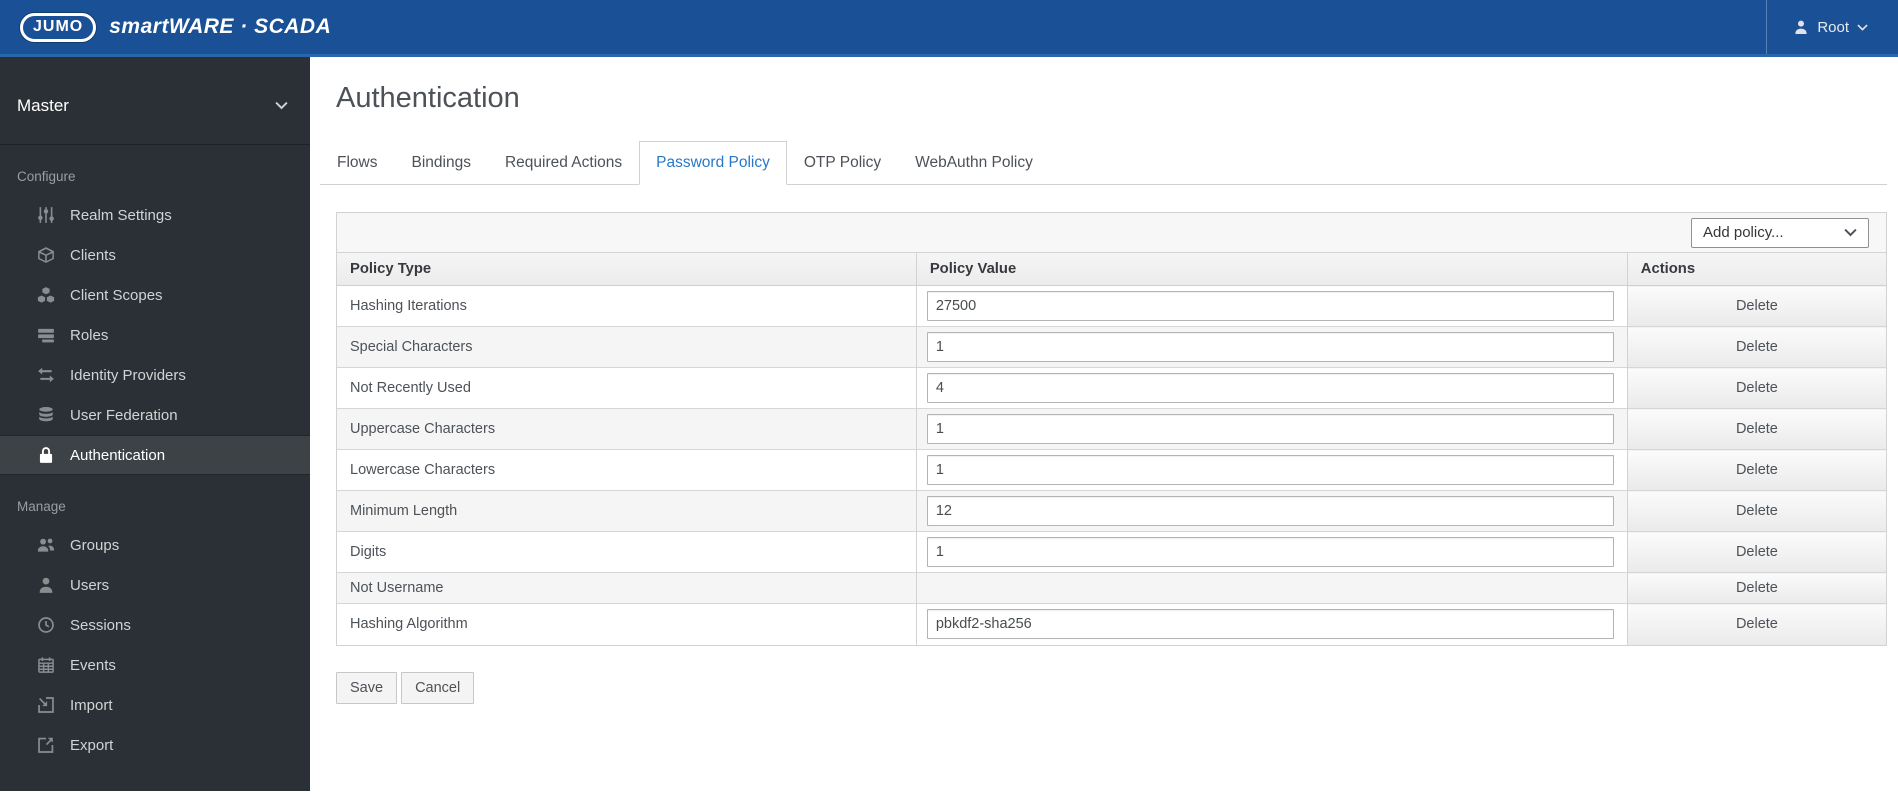  I want to click on policy-row-lowercase-characters: Lowercase Characters Delete, so click(1111, 470).